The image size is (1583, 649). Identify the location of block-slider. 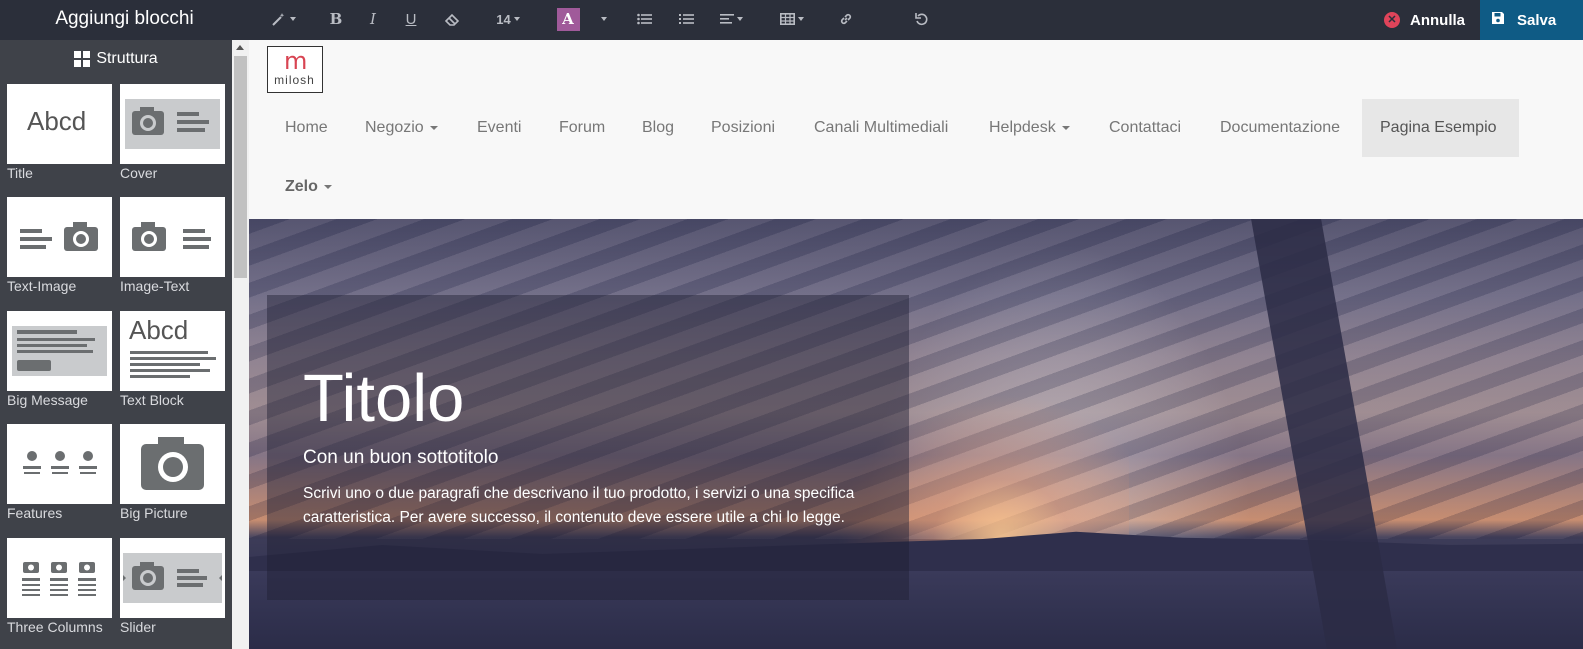
(172, 578).